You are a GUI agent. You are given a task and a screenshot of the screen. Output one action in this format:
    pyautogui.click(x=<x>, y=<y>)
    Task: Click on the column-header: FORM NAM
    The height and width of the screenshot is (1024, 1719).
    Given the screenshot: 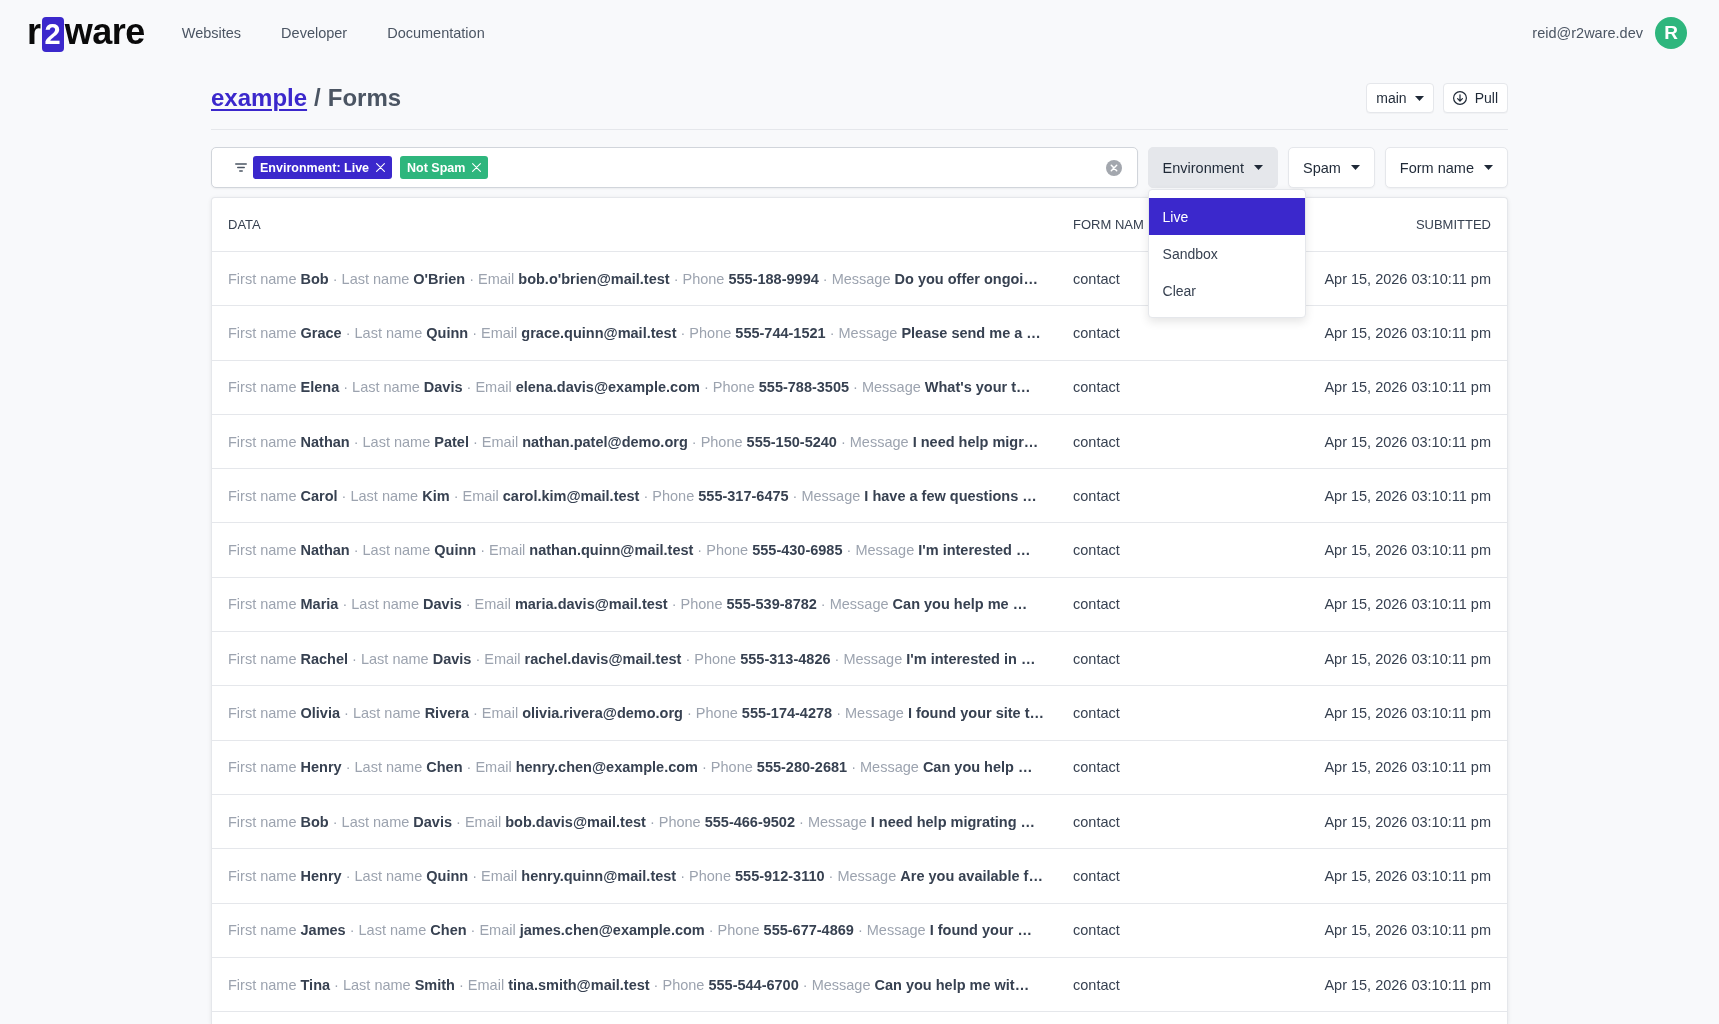 What is the action you would take?
    pyautogui.click(x=1109, y=224)
    